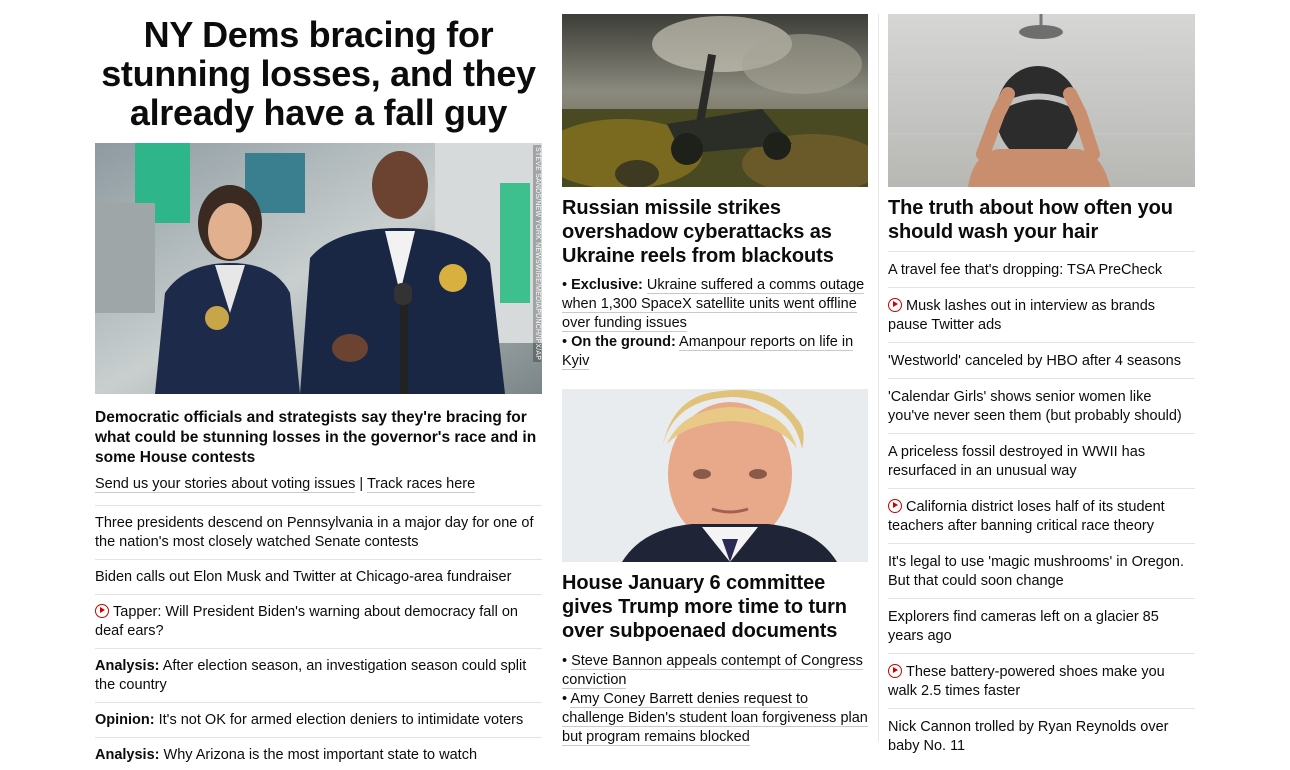 The width and height of the screenshot is (1290, 770). Describe the element at coordinates (878, 378) in the screenshot. I see `column-divider` at that location.